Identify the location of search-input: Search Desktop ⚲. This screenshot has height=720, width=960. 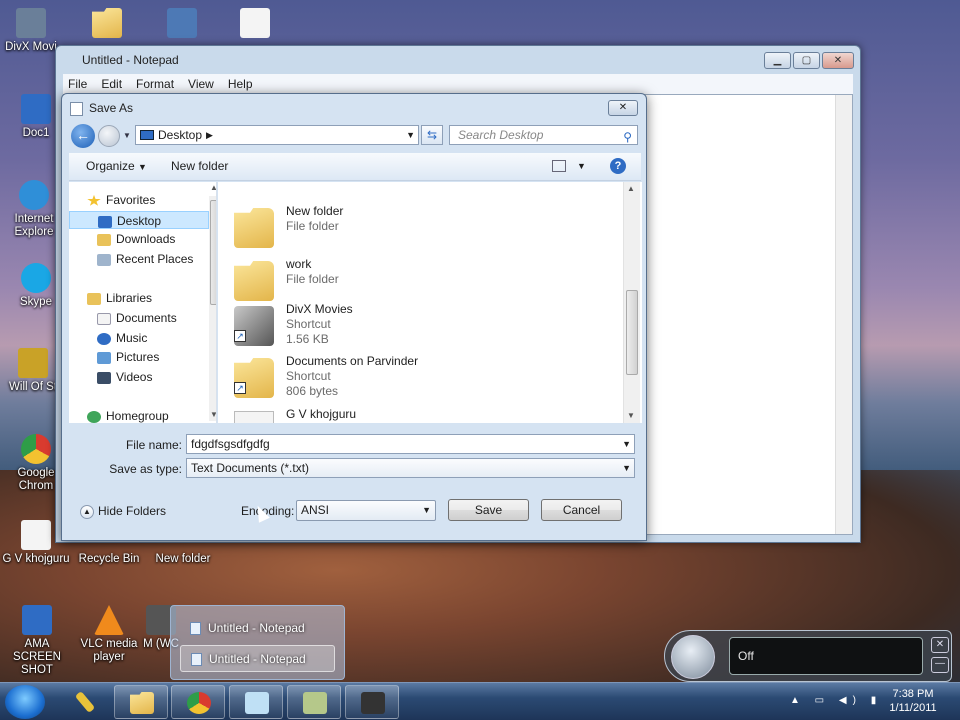
(543, 135).